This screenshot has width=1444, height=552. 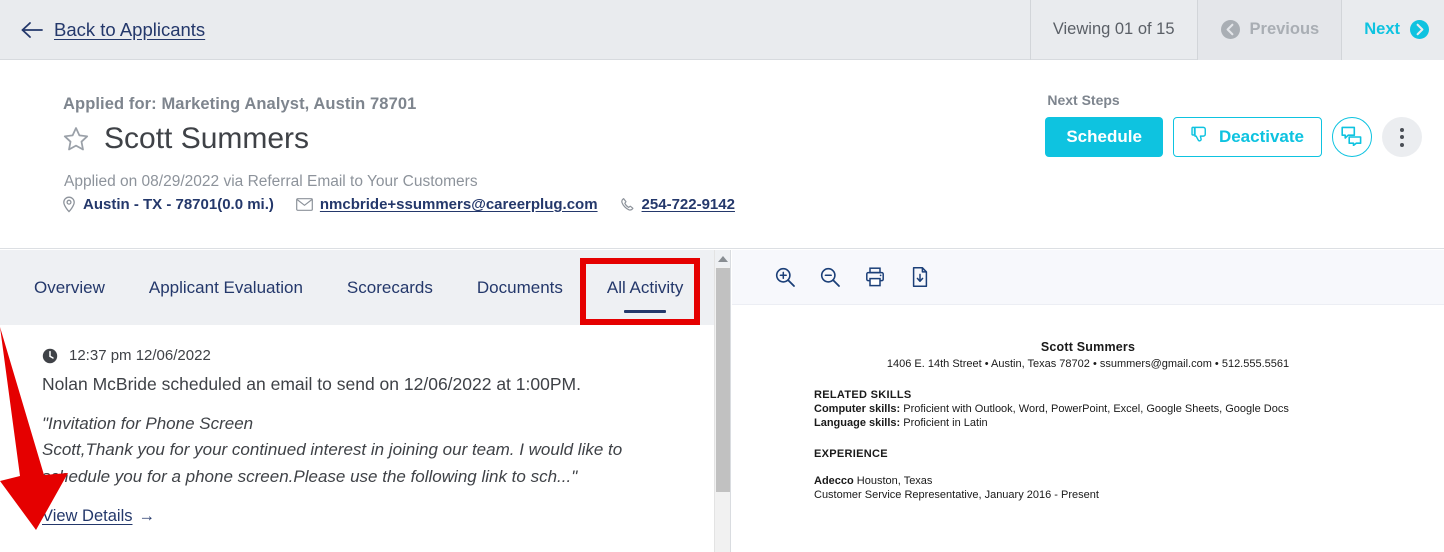 What do you see at coordinates (148, 423) in the screenshot?
I see `activity-quote-line-1: "Invitation for Phone Screen` at bounding box center [148, 423].